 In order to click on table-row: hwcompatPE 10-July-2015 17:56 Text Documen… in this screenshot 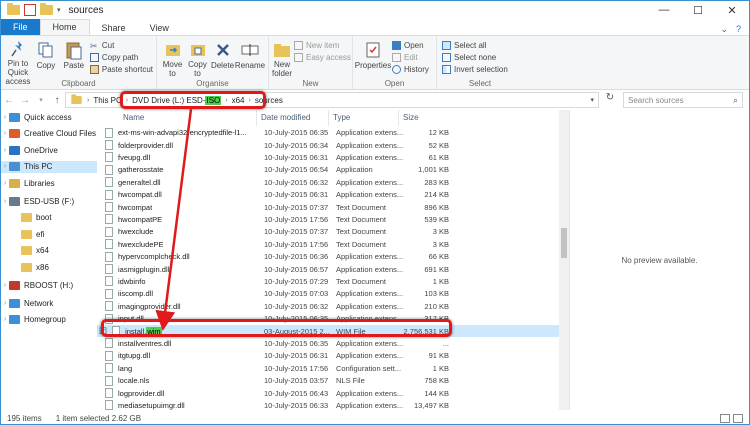, I will do `click(328, 219)`.